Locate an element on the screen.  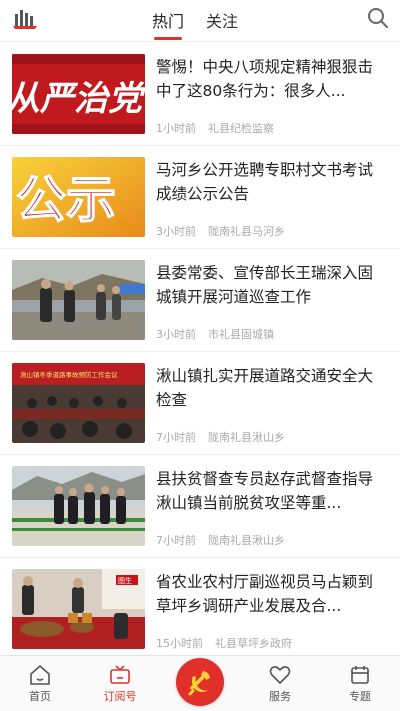
thumbnail-image: 公示 is located at coordinates (78, 197).